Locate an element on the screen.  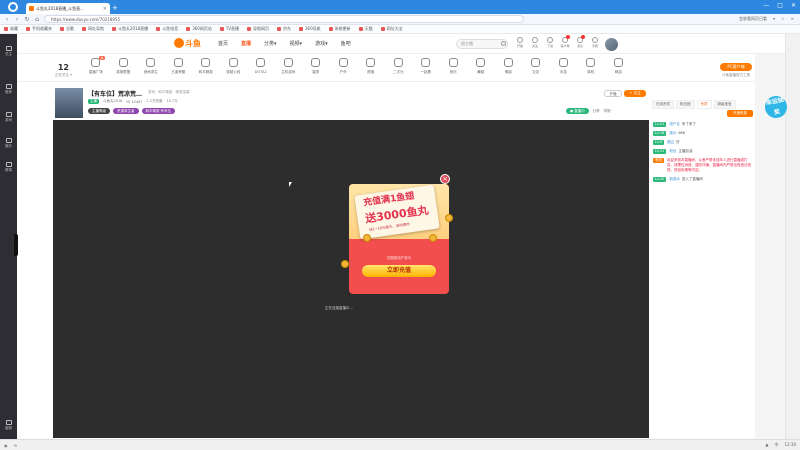
chat-username: 粉丝 is located at coordinates (672, 151).